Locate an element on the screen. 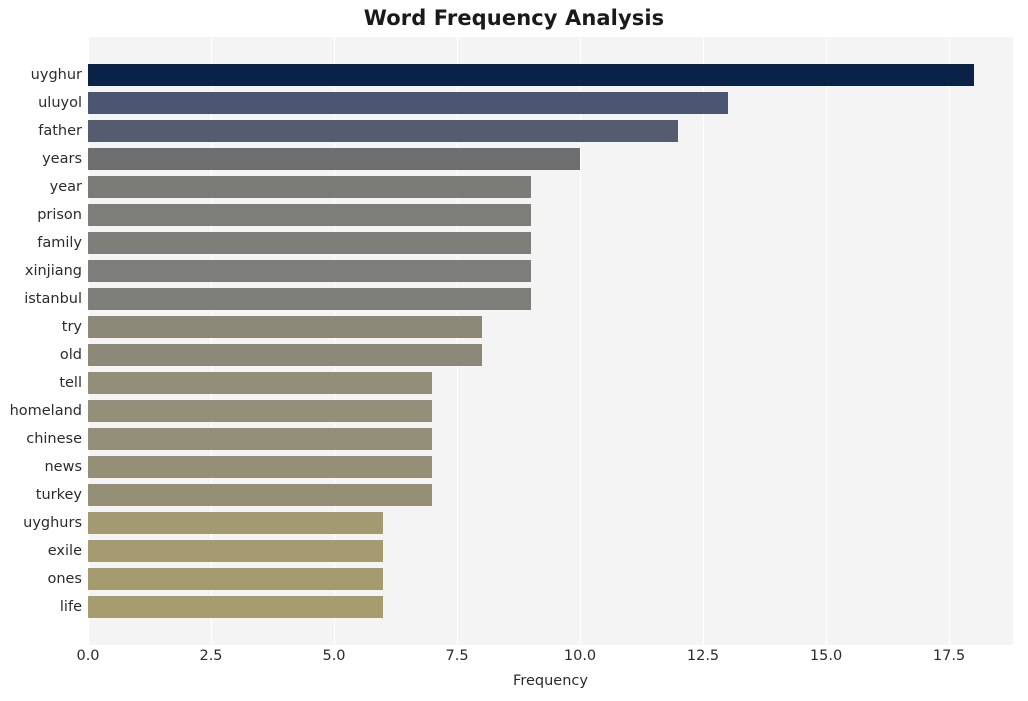 This screenshot has height=701, width=1028. y-tick-label-year: year is located at coordinates (65, 187).